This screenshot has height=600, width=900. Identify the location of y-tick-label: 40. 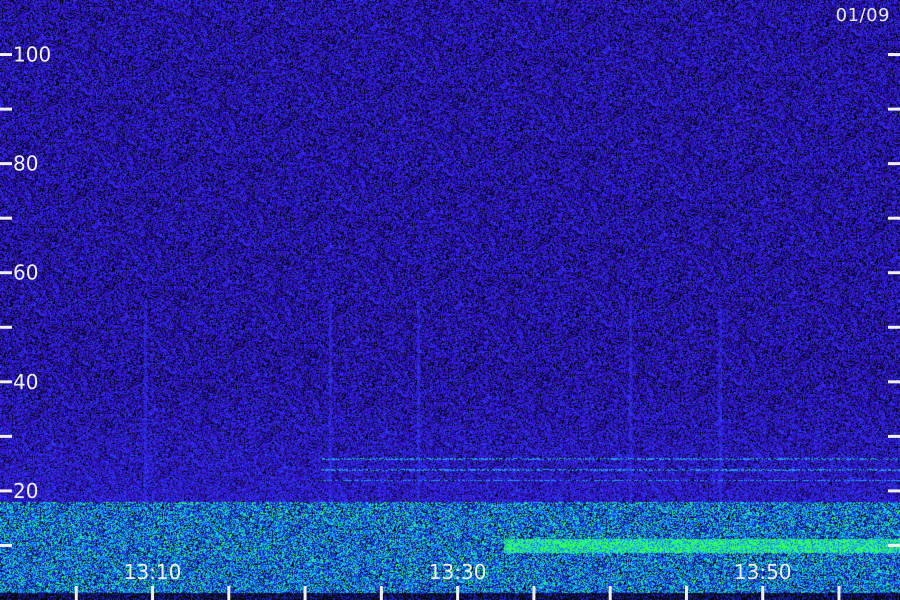
(25, 382).